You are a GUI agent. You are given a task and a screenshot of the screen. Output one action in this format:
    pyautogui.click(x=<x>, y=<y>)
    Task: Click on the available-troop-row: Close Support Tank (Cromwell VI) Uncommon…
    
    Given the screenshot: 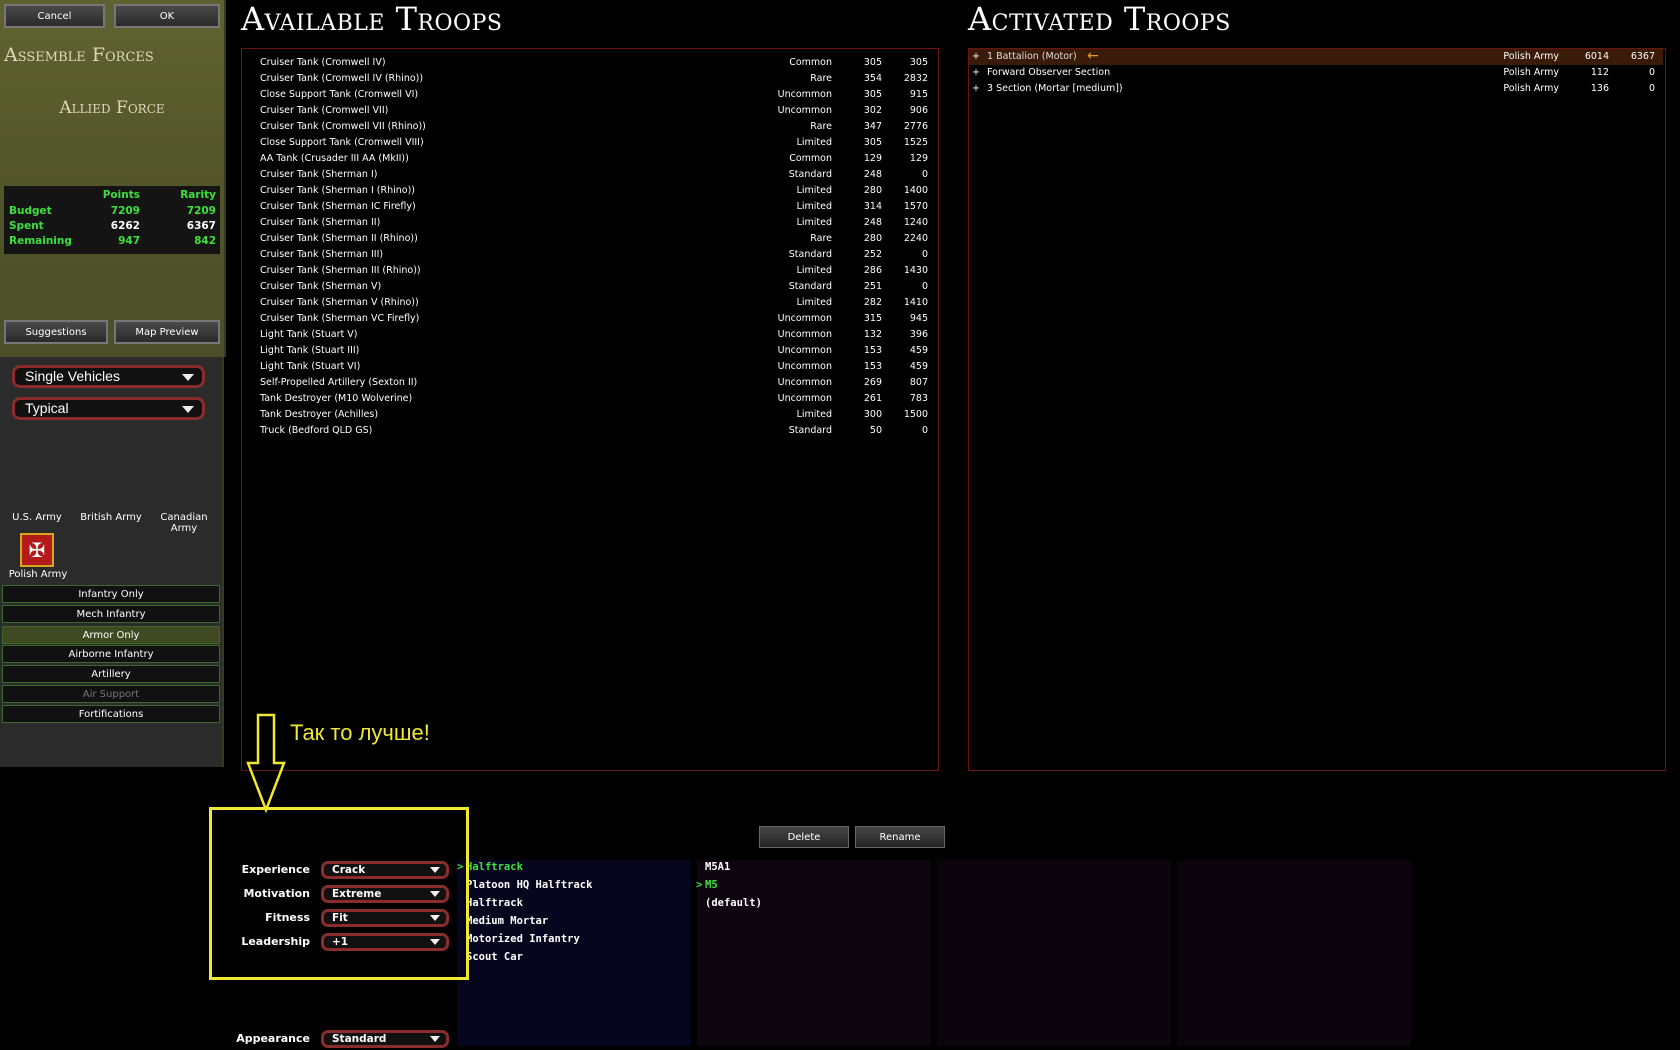 What is the action you would take?
    pyautogui.click(x=589, y=95)
    